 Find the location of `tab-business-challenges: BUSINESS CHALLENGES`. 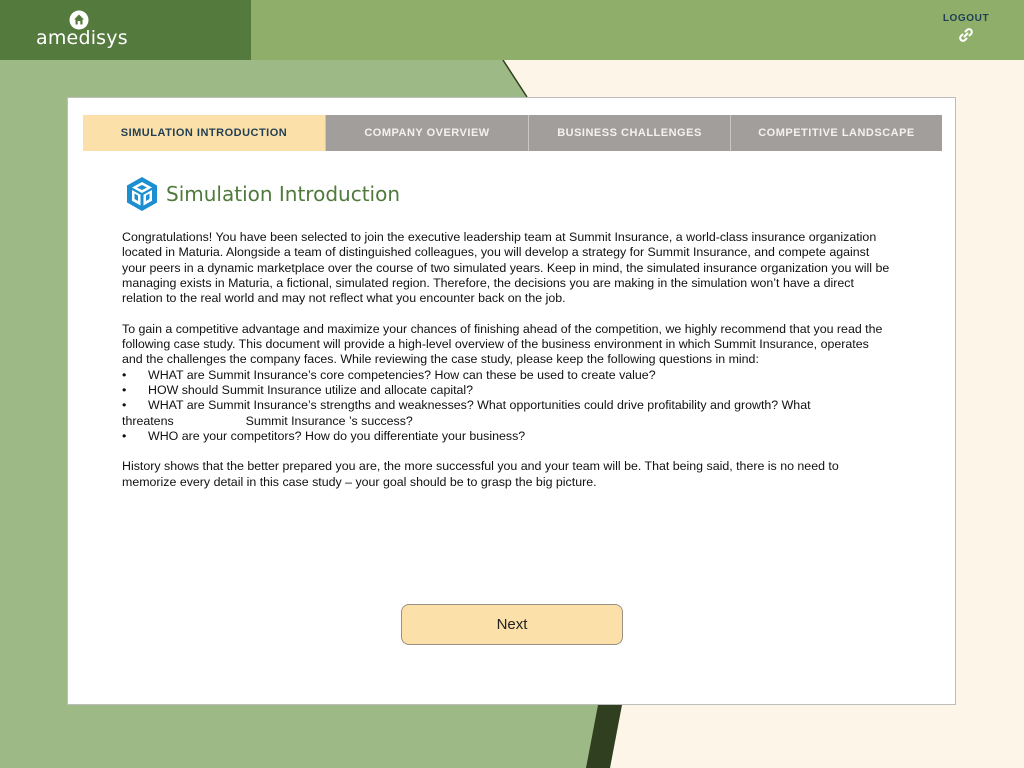

tab-business-challenges: BUSINESS CHALLENGES is located at coordinates (629, 133).